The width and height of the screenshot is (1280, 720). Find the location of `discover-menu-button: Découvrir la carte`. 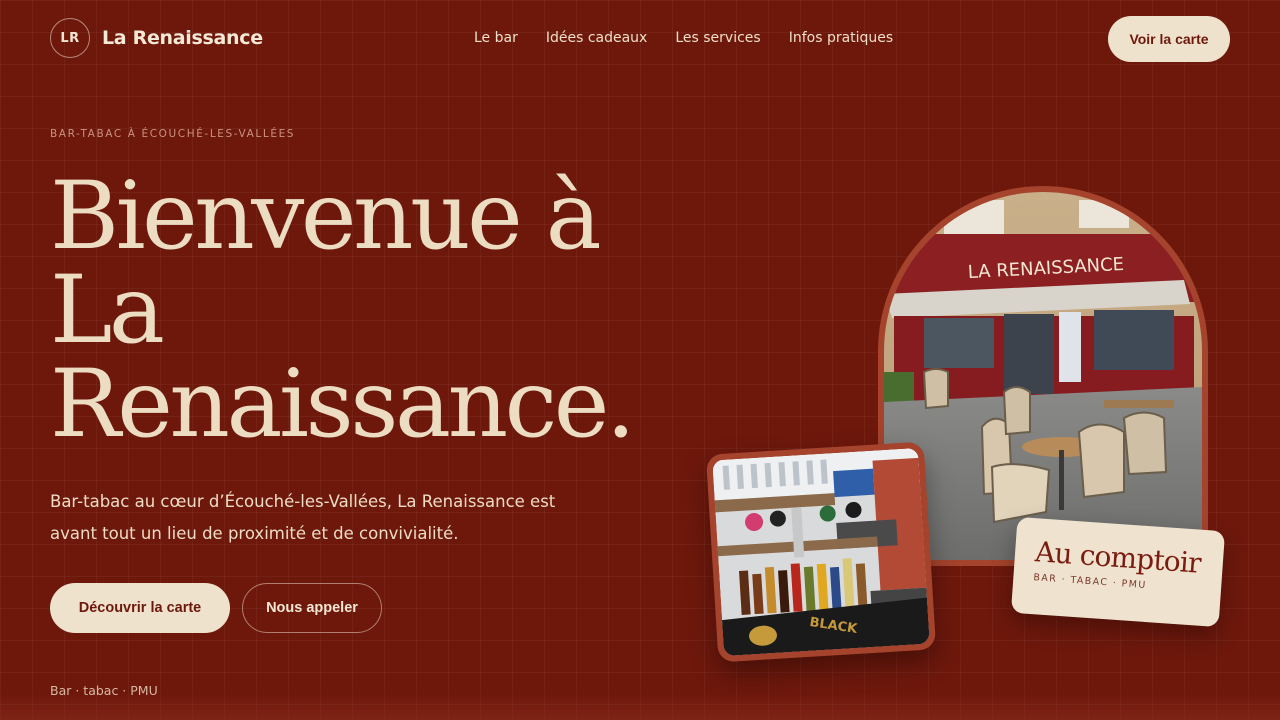

discover-menu-button: Découvrir la carte is located at coordinates (140, 608).